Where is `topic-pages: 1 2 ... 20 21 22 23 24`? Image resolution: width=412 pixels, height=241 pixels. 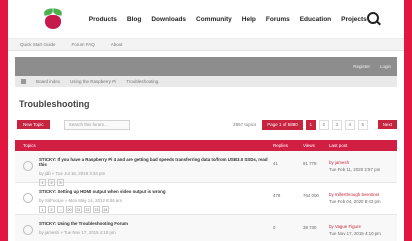 topic-pages: 1 2 ... 20 21 22 23 24 is located at coordinates (156, 209).